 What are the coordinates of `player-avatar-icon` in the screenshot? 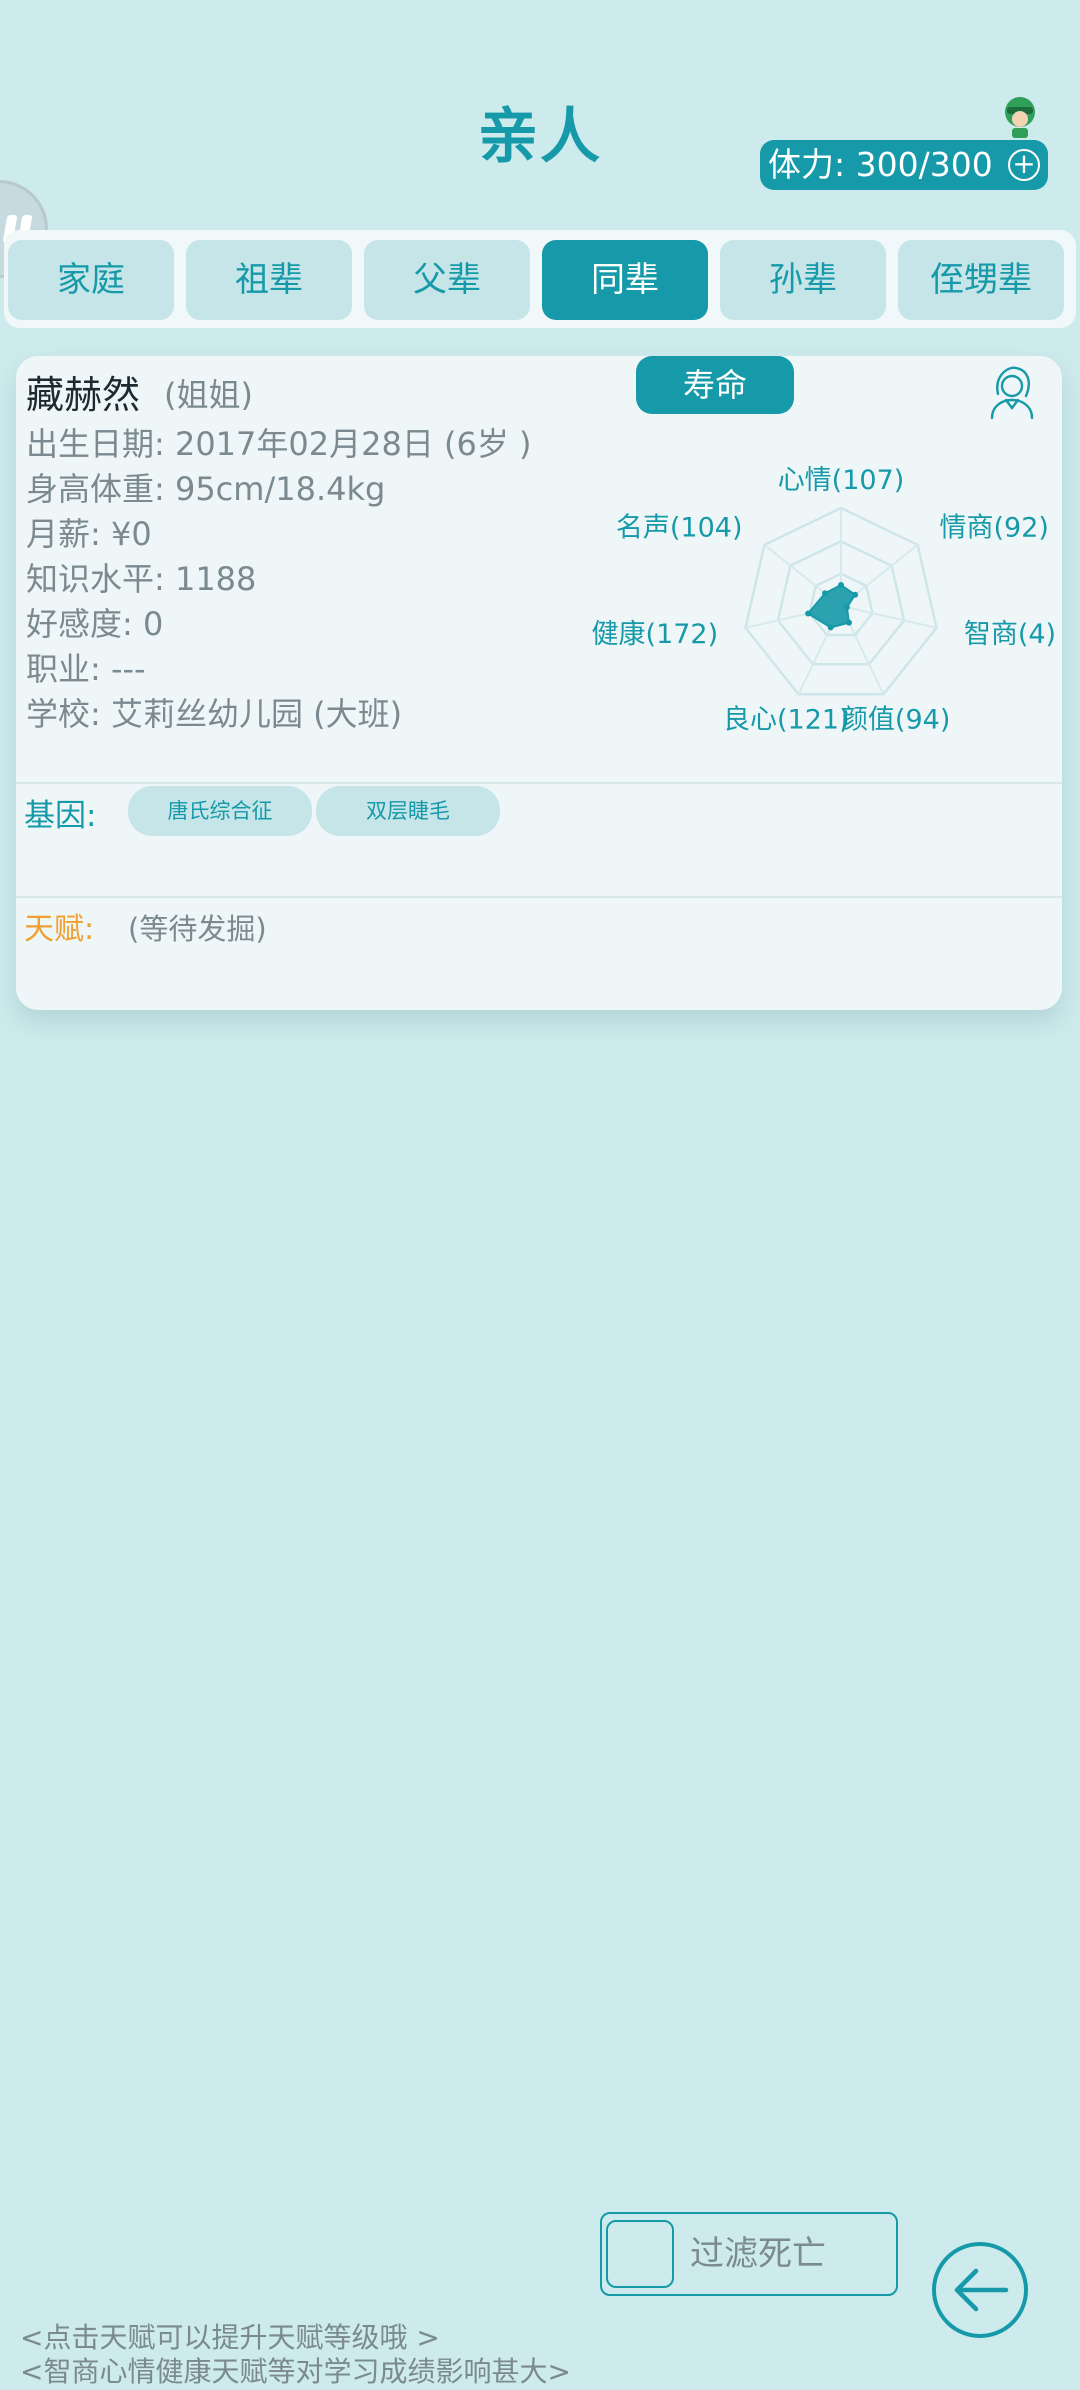 It's located at (1020, 116).